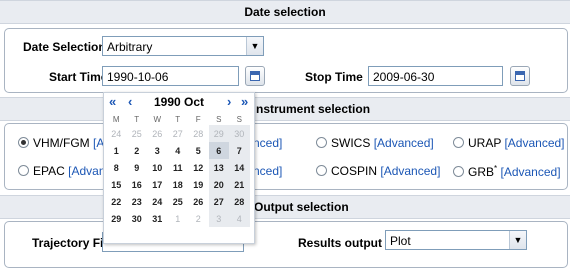  I want to click on weekday-row: M T W T F S S, so click(178, 119).